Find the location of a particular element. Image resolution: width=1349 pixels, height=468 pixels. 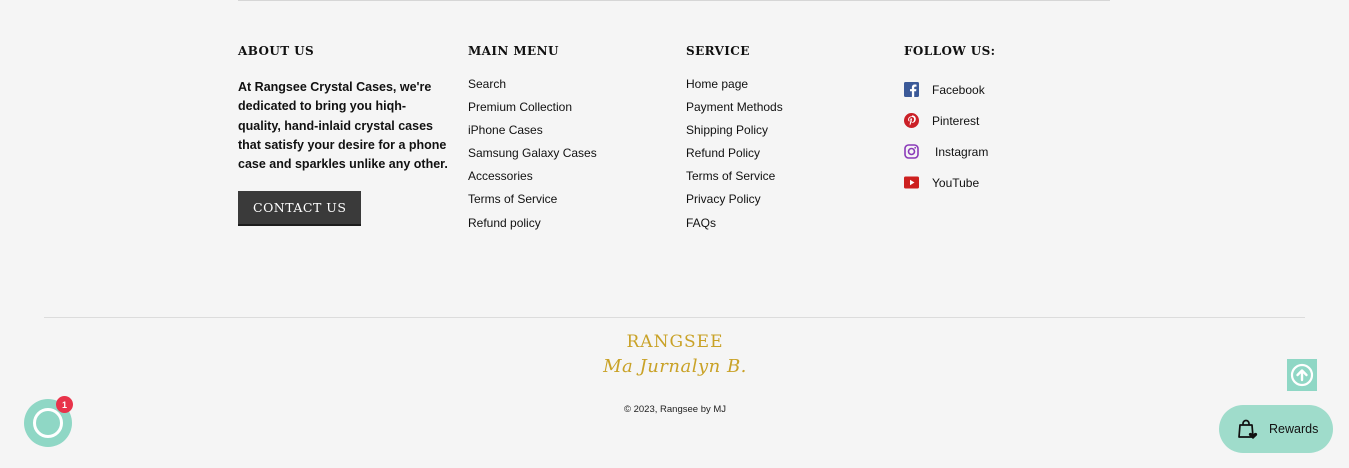

facebook-label: Facebook is located at coordinates (958, 89).